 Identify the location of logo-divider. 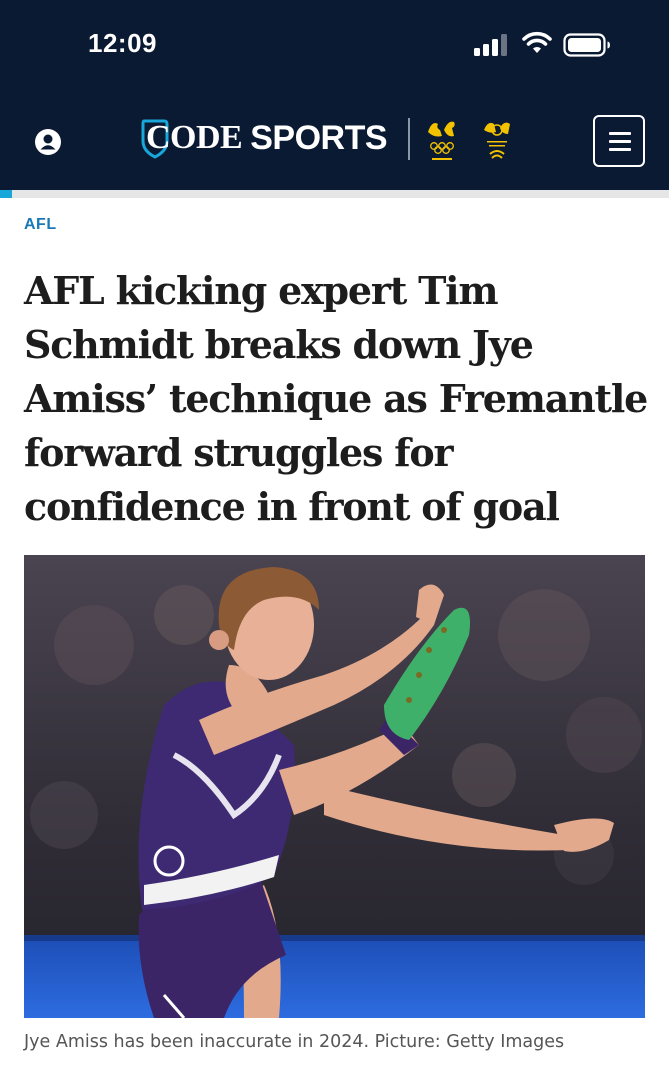
(409, 139).